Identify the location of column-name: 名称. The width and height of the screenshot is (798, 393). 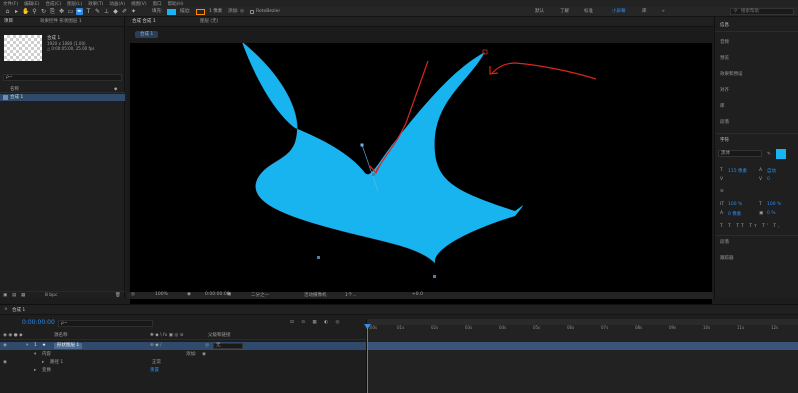
(14, 89).